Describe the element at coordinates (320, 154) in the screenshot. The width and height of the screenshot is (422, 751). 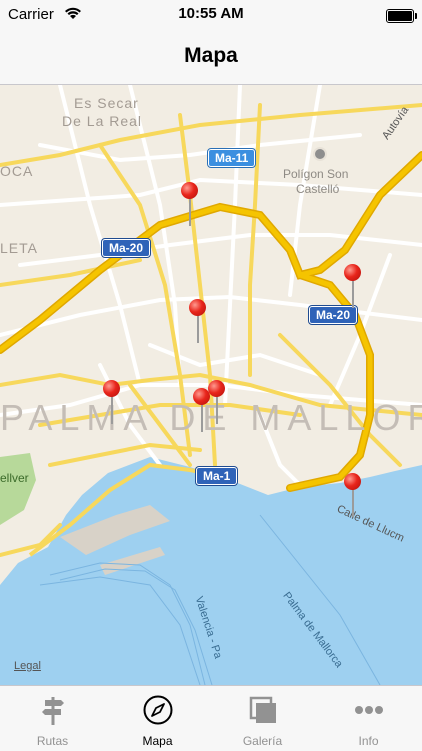
I see `poi-marker` at that location.